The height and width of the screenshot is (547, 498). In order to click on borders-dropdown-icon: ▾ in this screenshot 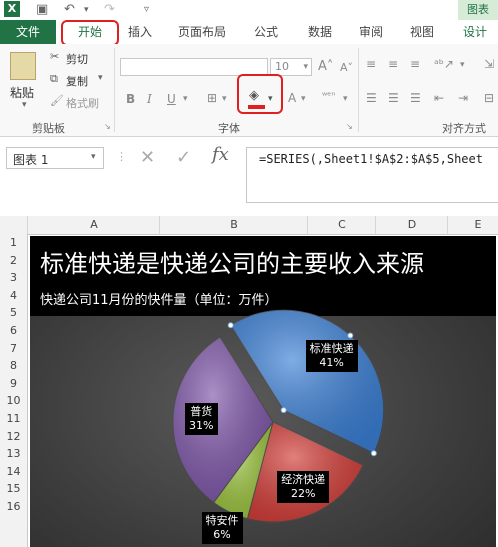, I will do `click(224, 99)`.